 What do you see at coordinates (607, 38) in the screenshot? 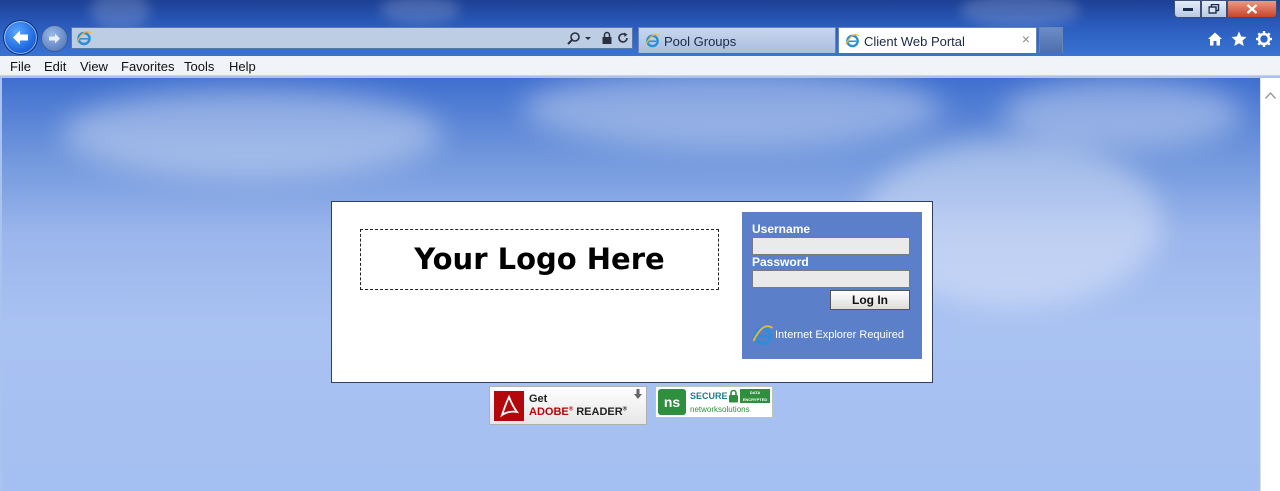
I see `lock-icon` at bounding box center [607, 38].